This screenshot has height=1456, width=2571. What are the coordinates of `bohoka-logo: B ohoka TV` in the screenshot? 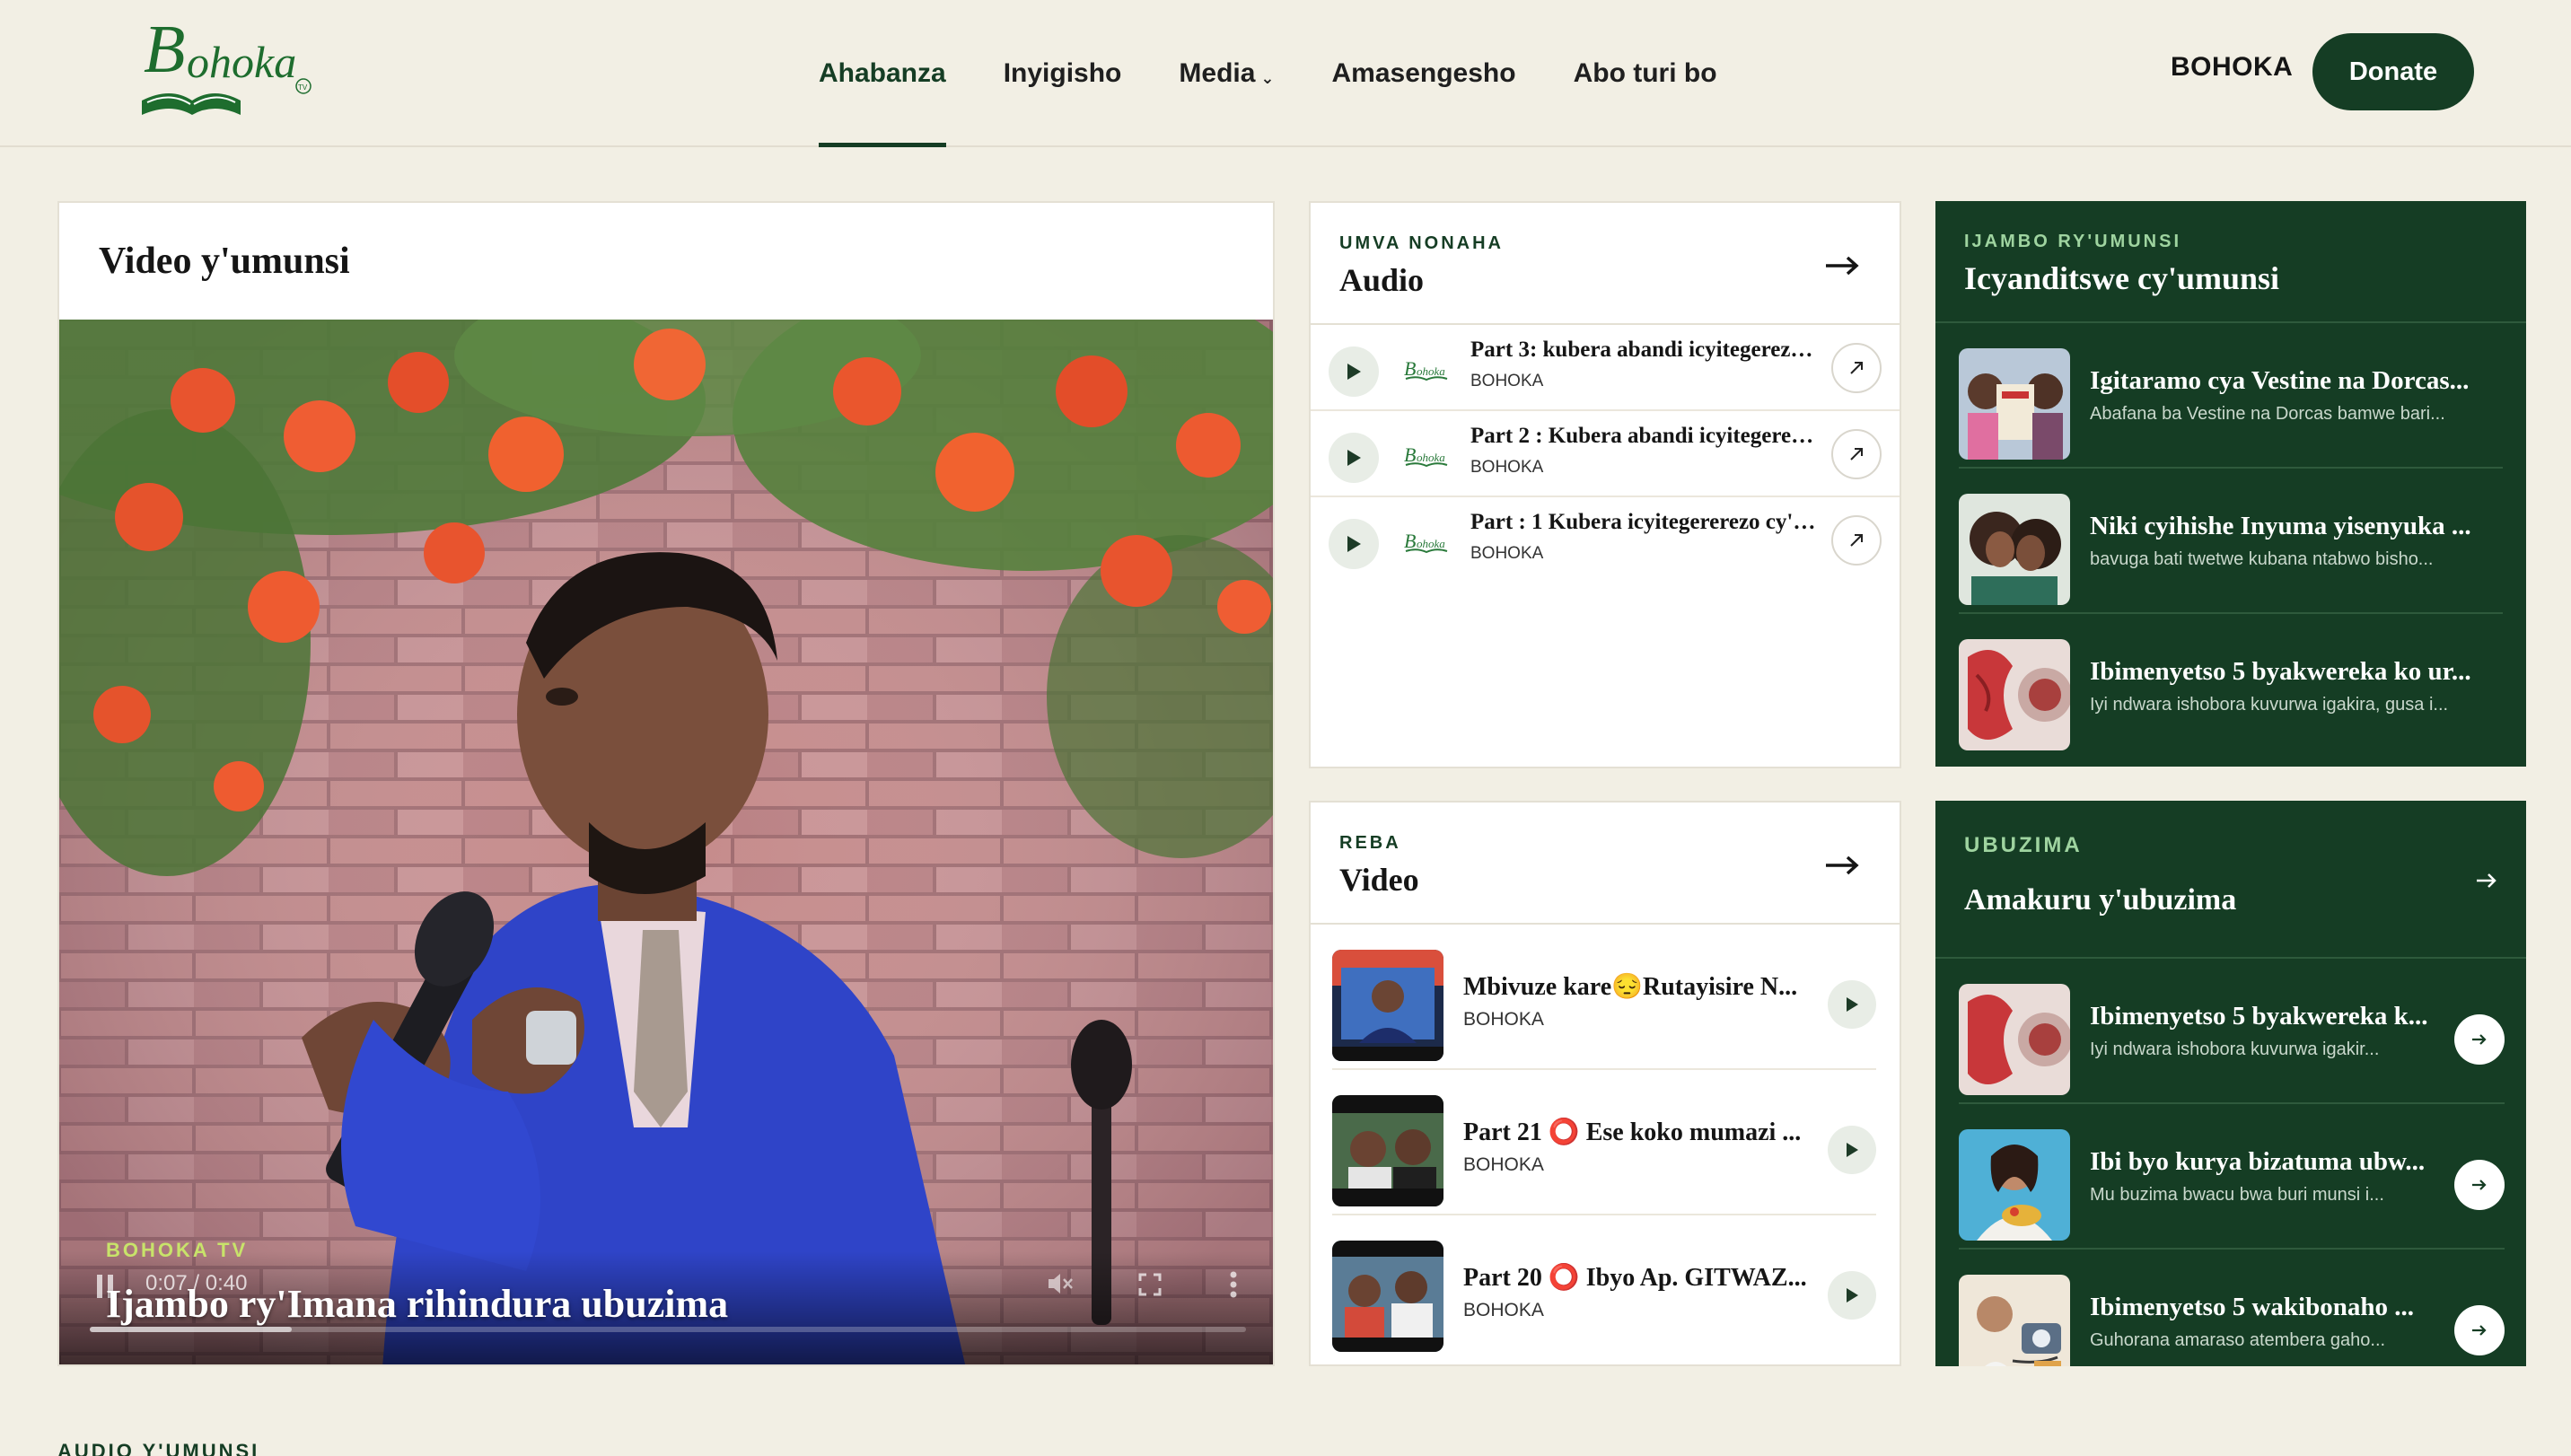 It's located at (229, 67).